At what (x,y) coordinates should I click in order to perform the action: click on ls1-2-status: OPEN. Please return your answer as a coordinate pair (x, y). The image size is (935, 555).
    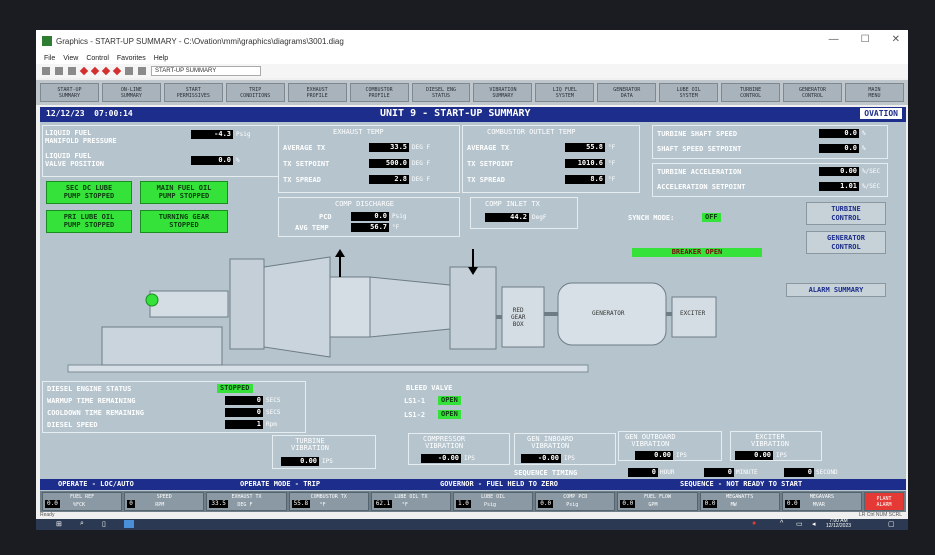
    Looking at the image, I should click on (449, 414).